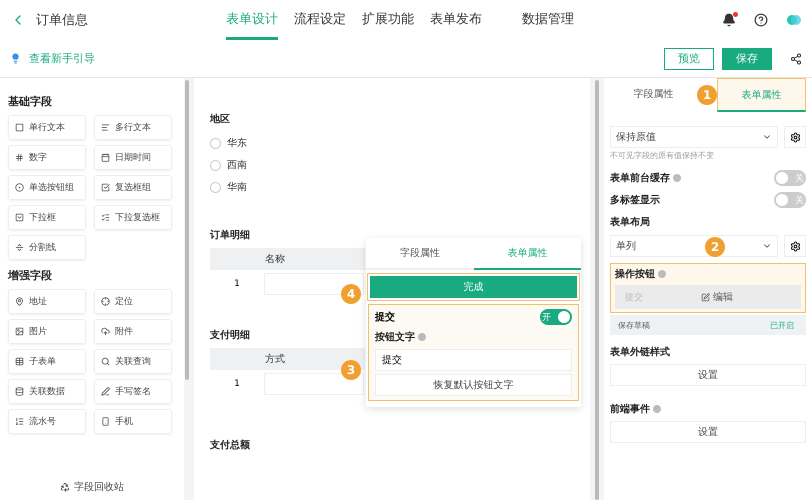  What do you see at coordinates (715, 247) in the screenshot?
I see `step-badge: 2` at bounding box center [715, 247].